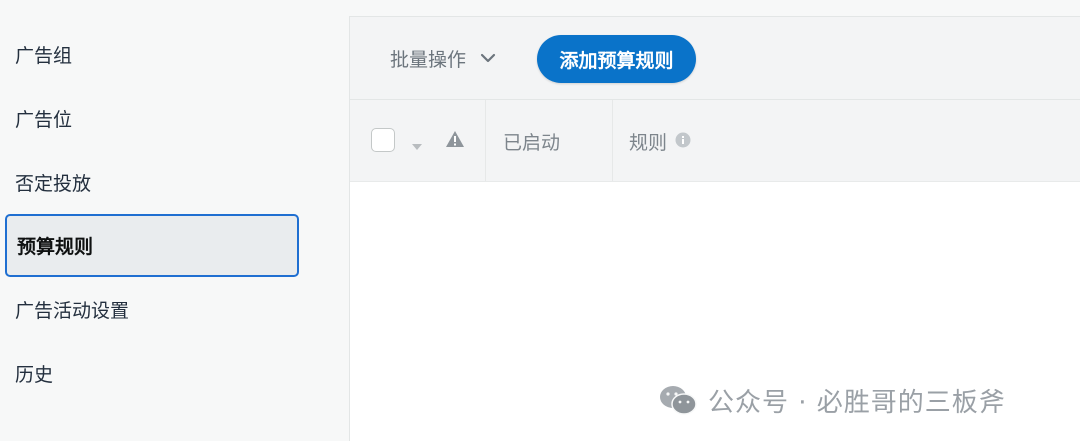 This screenshot has height=441, width=1080. I want to click on watermark: 公众号 · 必胜哥的三板斧, so click(832, 400).